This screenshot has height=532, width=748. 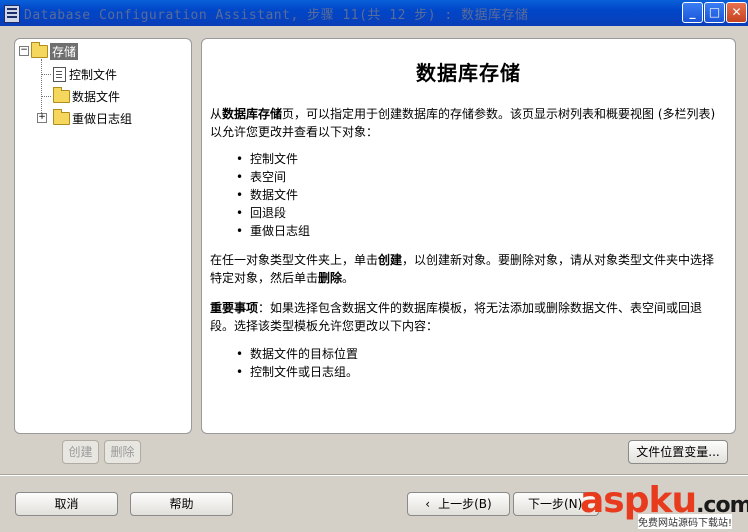 I want to click on intro-emphasis: 数据库存储, so click(x=252, y=114).